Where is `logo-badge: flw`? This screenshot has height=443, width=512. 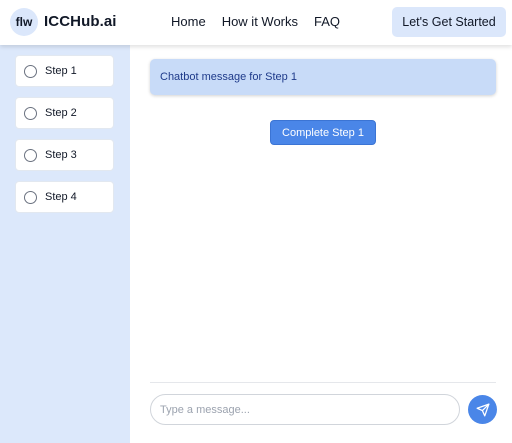 logo-badge: flw is located at coordinates (24, 22).